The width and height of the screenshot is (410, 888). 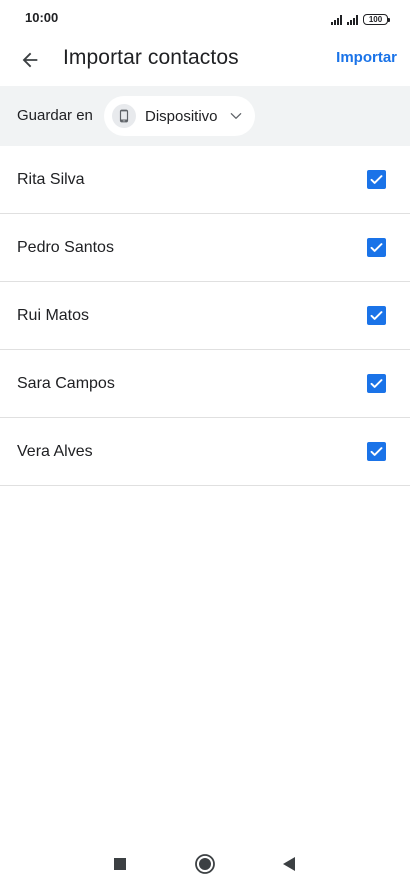 I want to click on save-to-bar: Guardar en Dispositivo, so click(x=205, y=116).